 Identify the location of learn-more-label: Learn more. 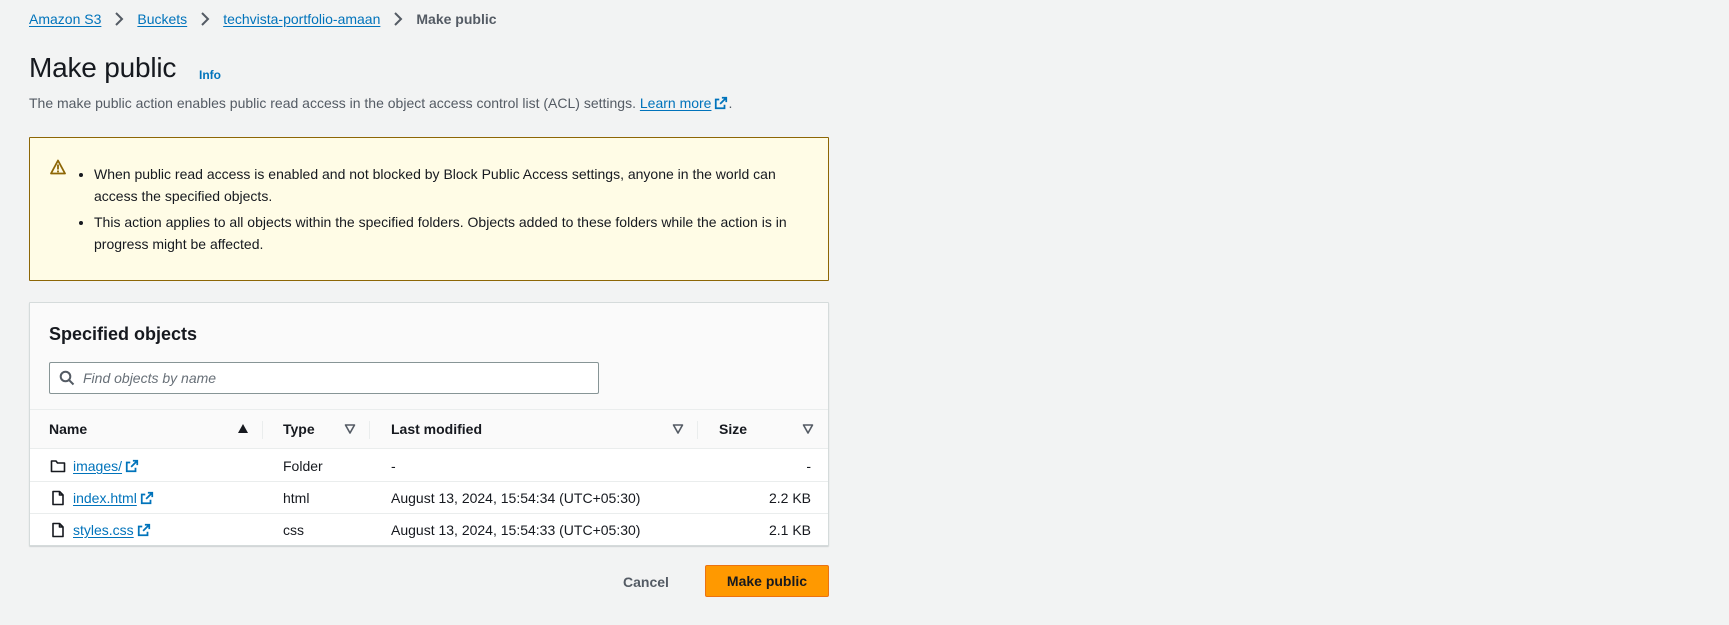
(675, 103).